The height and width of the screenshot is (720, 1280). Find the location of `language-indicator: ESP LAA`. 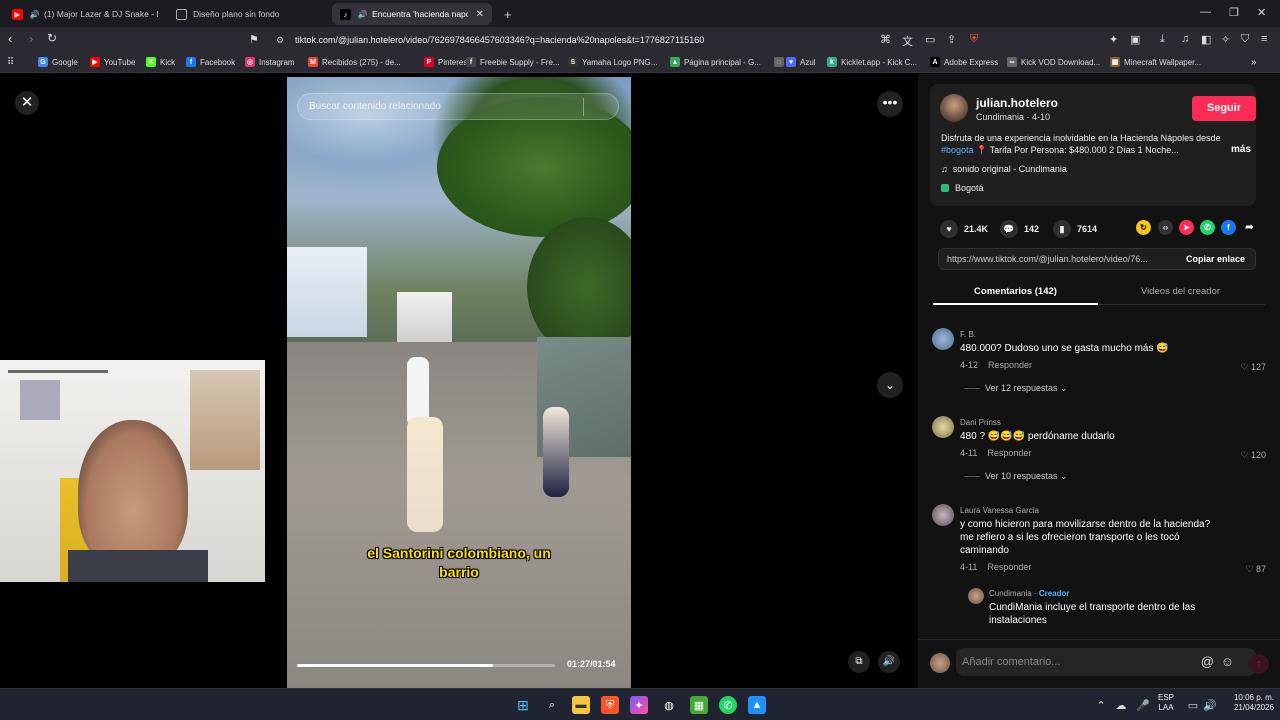

language-indicator: ESP LAA is located at coordinates (1166, 703).